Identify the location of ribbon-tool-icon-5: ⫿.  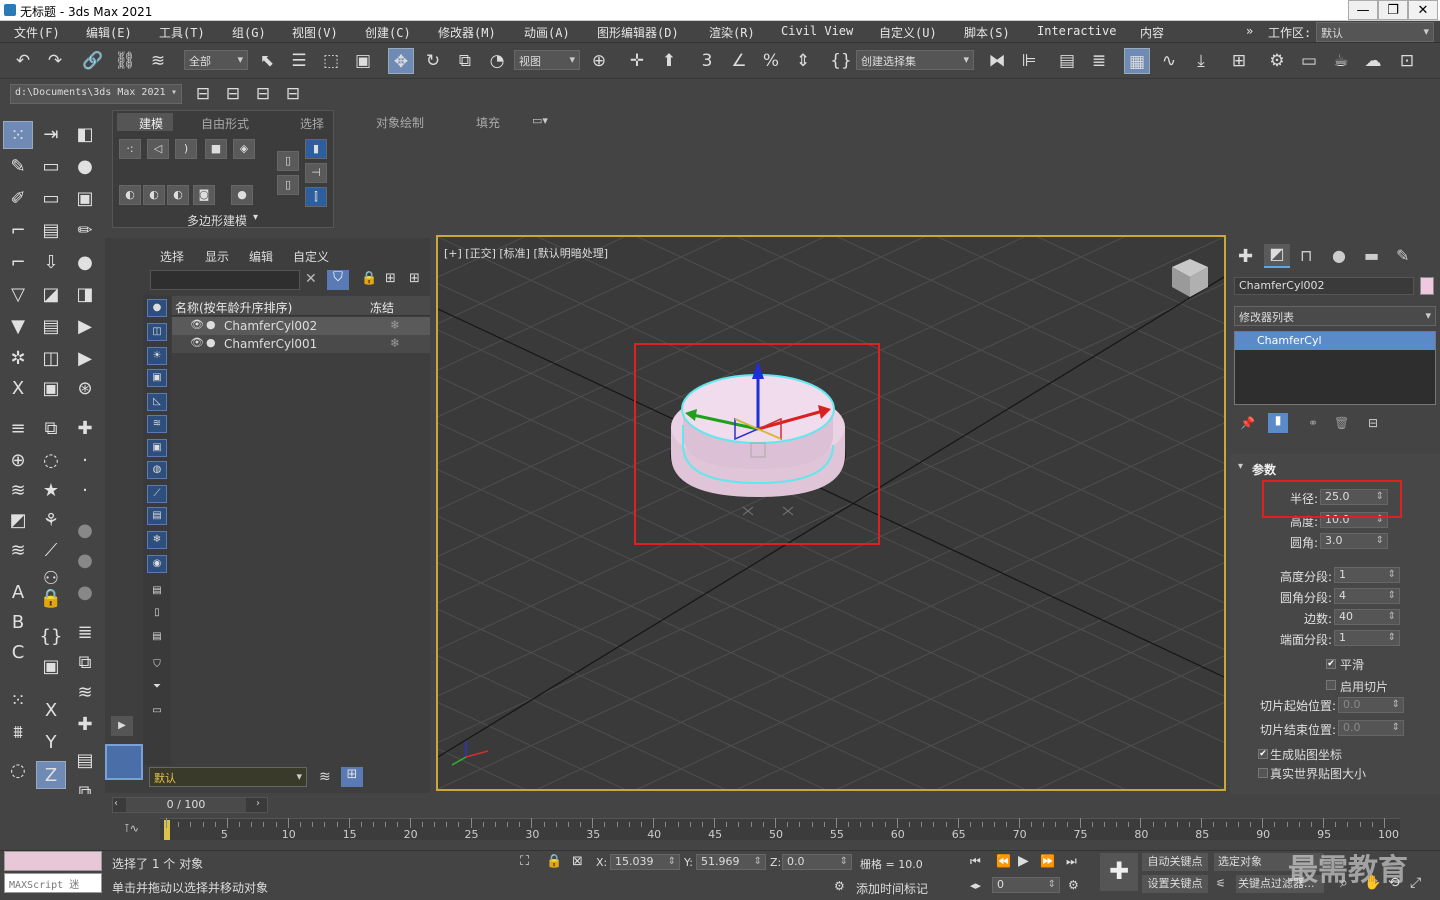
(316, 197).